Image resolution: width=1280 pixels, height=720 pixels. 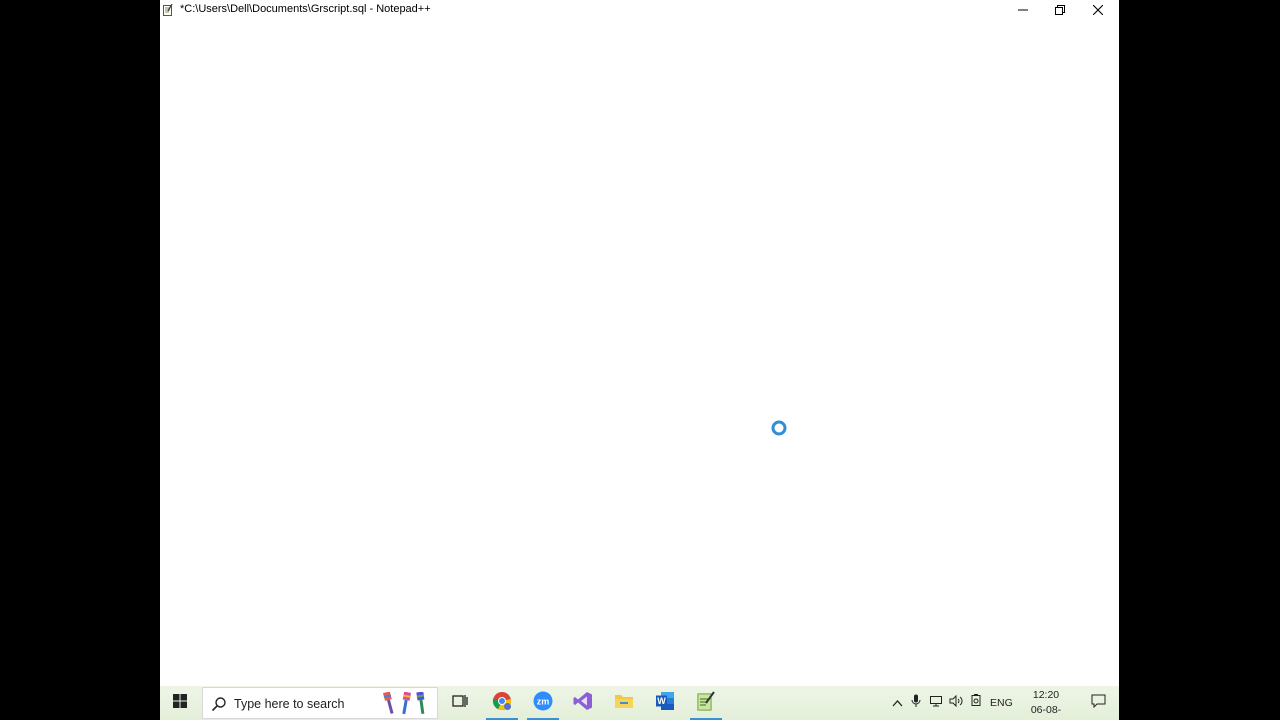 I want to click on windows-start-icon, so click(x=180, y=703).